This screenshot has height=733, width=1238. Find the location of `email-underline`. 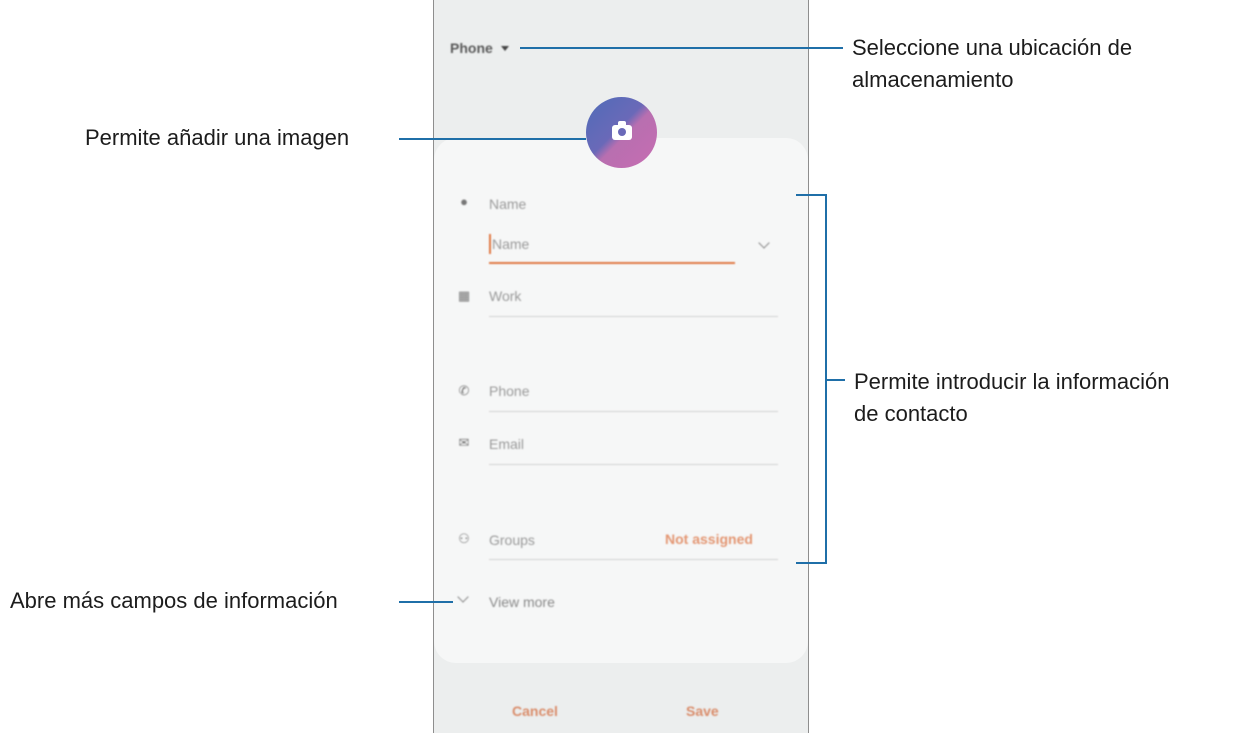

email-underline is located at coordinates (633, 464).